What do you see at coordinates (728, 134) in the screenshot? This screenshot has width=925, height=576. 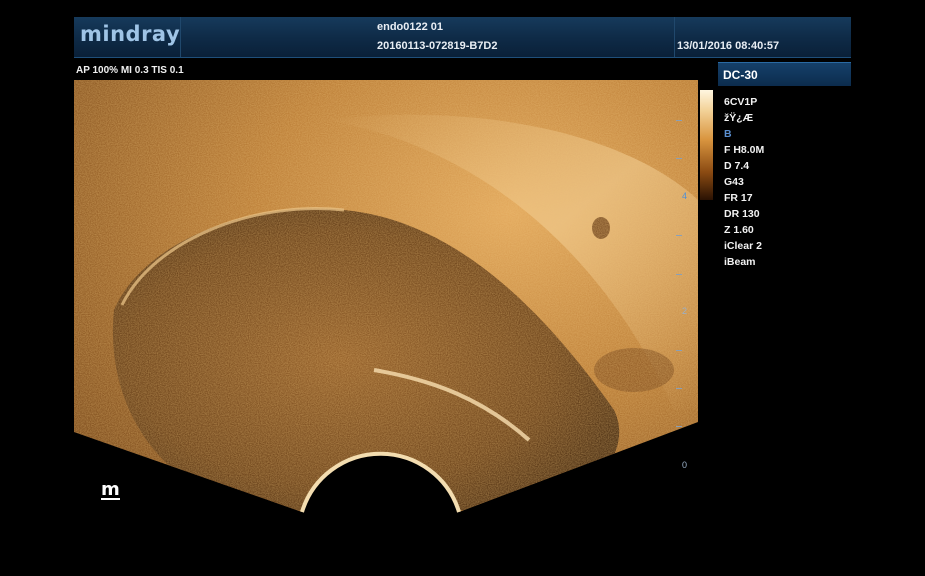 I see `imaging-mode: B` at bounding box center [728, 134].